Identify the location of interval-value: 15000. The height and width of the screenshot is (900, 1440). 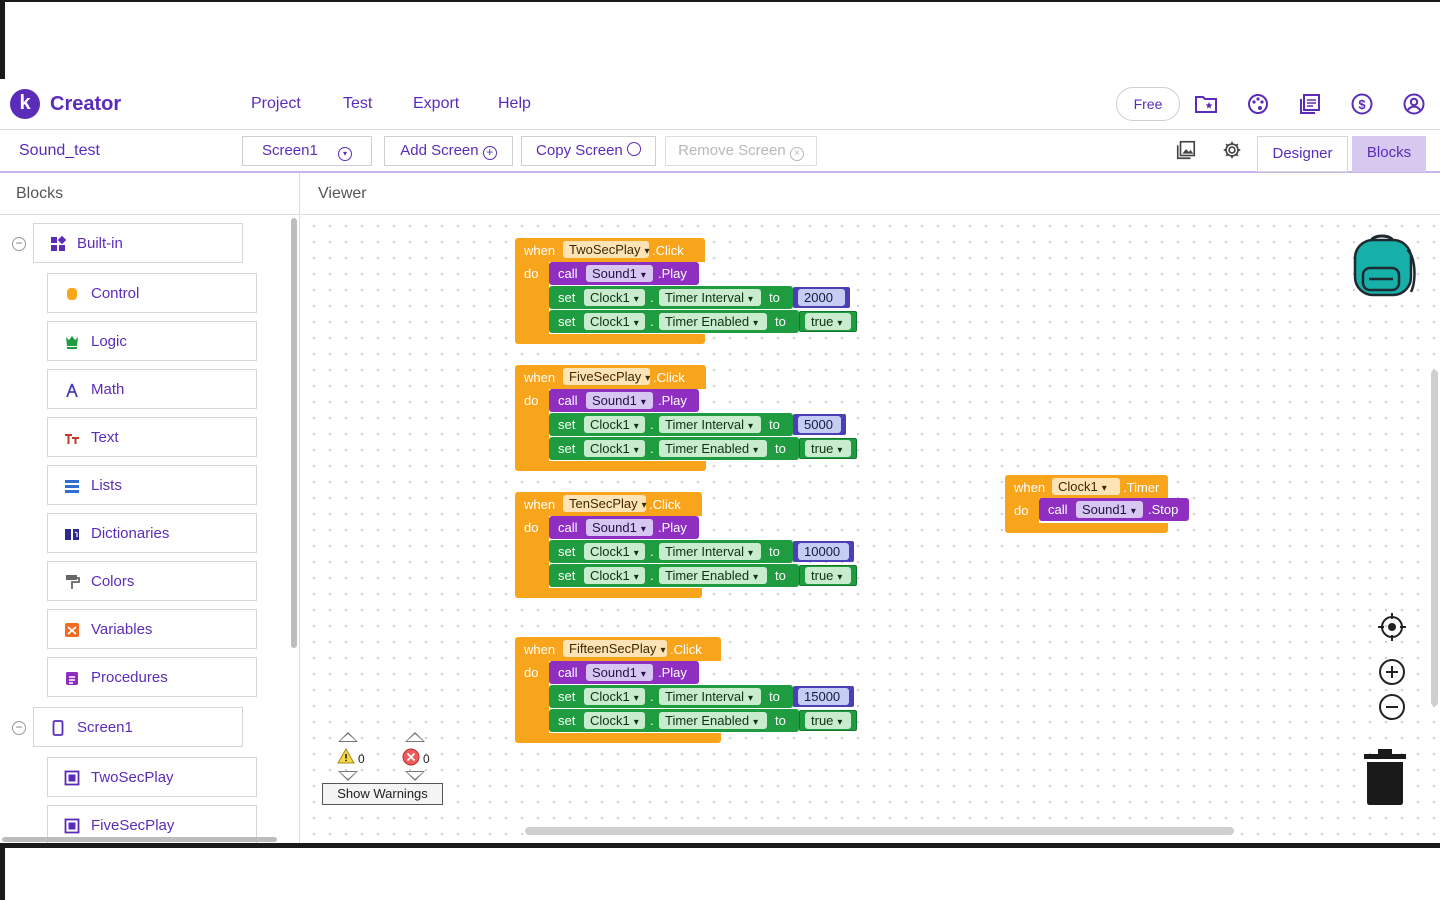
(823, 696).